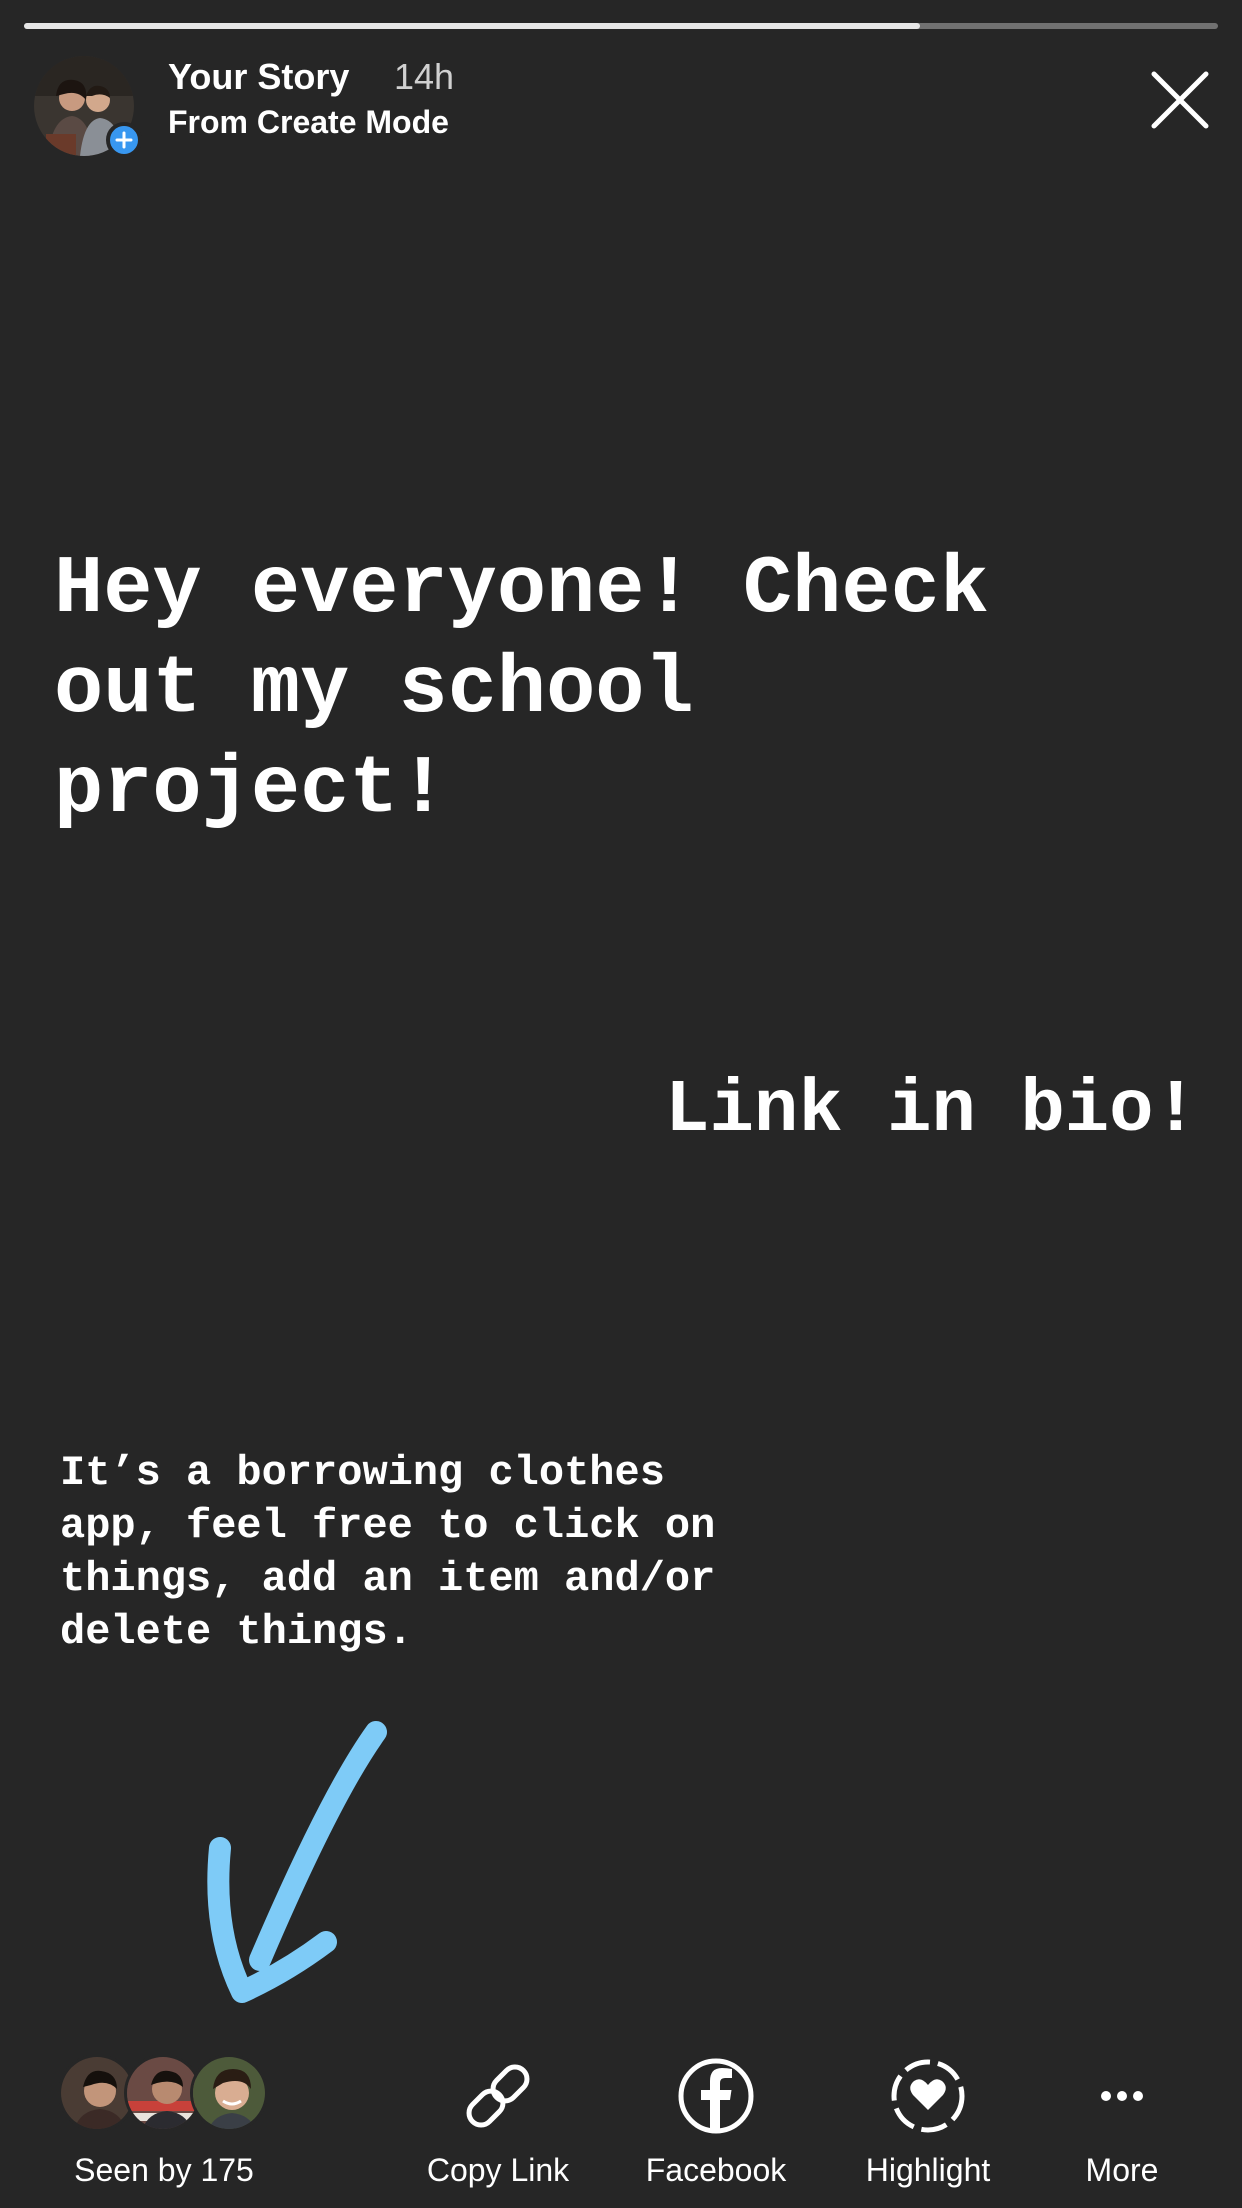  I want to click on copy-link-label: Copy Link, so click(498, 2170).